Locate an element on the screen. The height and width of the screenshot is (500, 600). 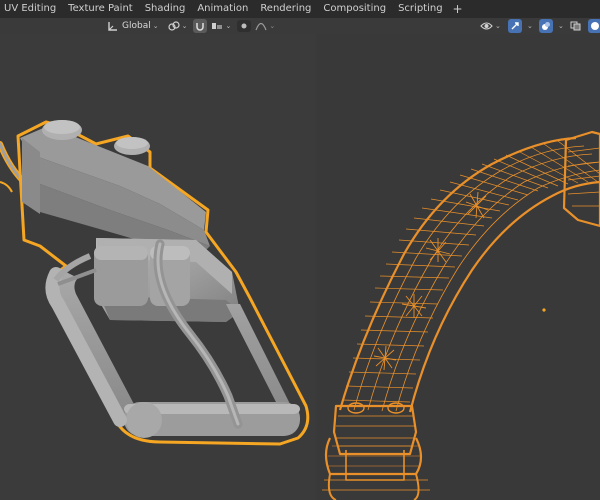
tab-texture-paint: Texture Paint is located at coordinates (100, 9).